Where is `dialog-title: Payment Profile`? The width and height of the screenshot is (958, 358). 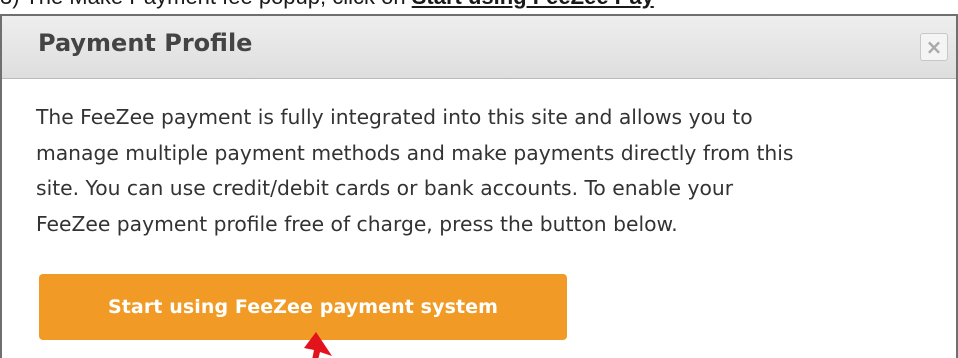 dialog-title: Payment Profile is located at coordinates (145, 43).